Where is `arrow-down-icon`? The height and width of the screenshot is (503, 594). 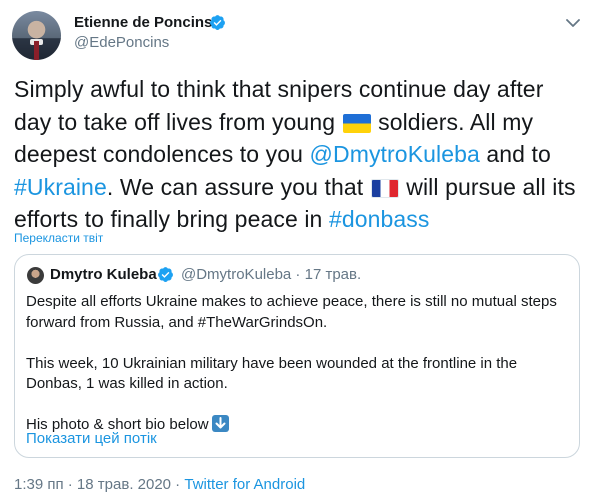 arrow-down-icon is located at coordinates (220, 423).